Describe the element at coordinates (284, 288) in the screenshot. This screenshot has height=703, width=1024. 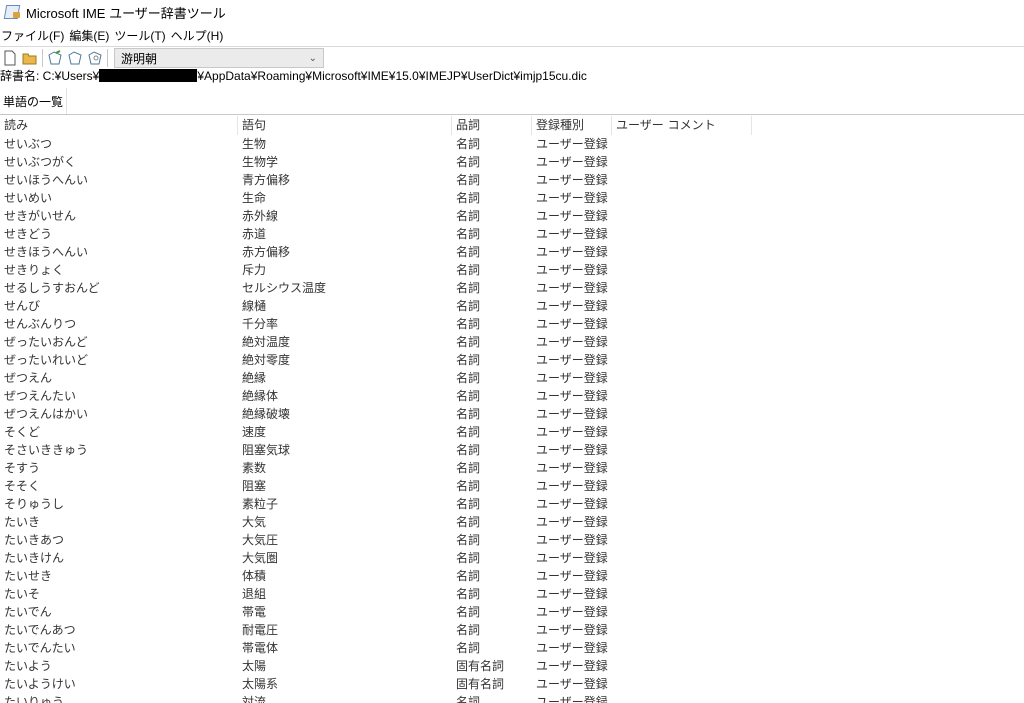
I see `cell-word: セルシウス温度` at that location.